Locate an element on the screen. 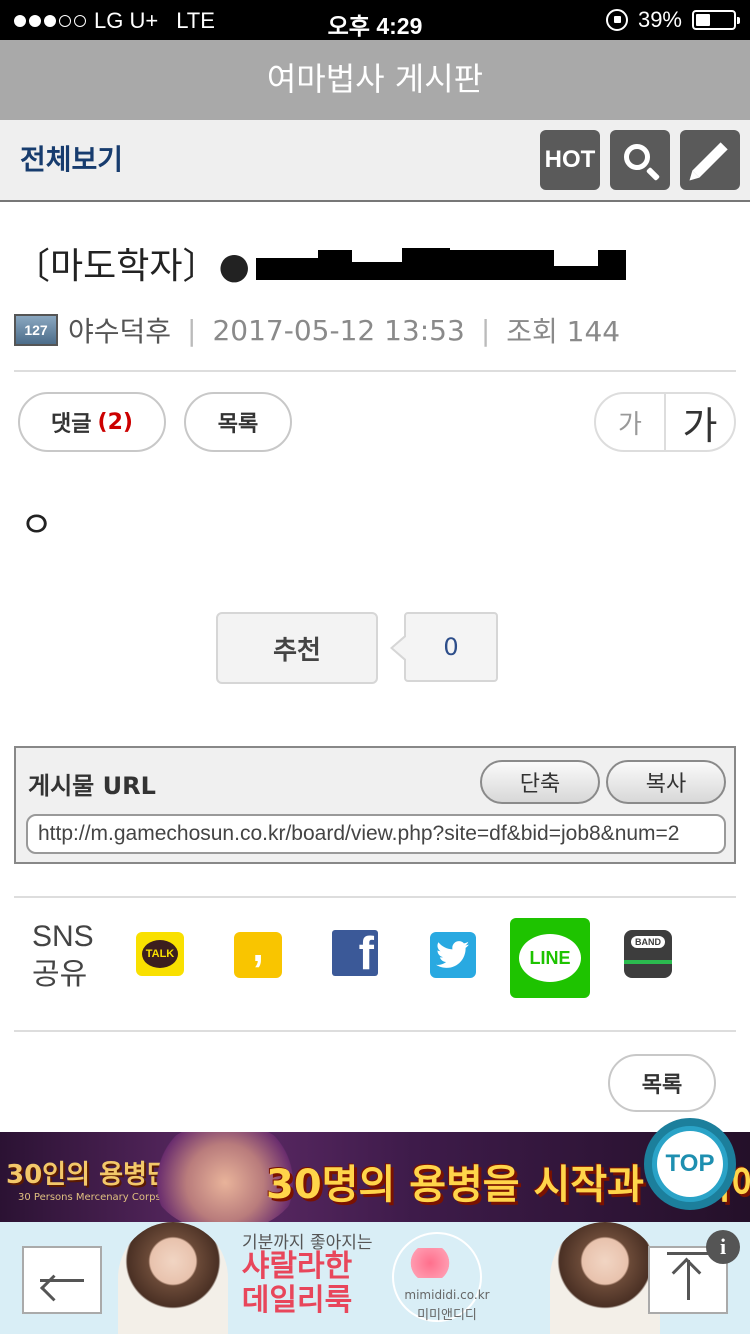  sns-label-line2: 공유 is located at coordinates (60, 974).